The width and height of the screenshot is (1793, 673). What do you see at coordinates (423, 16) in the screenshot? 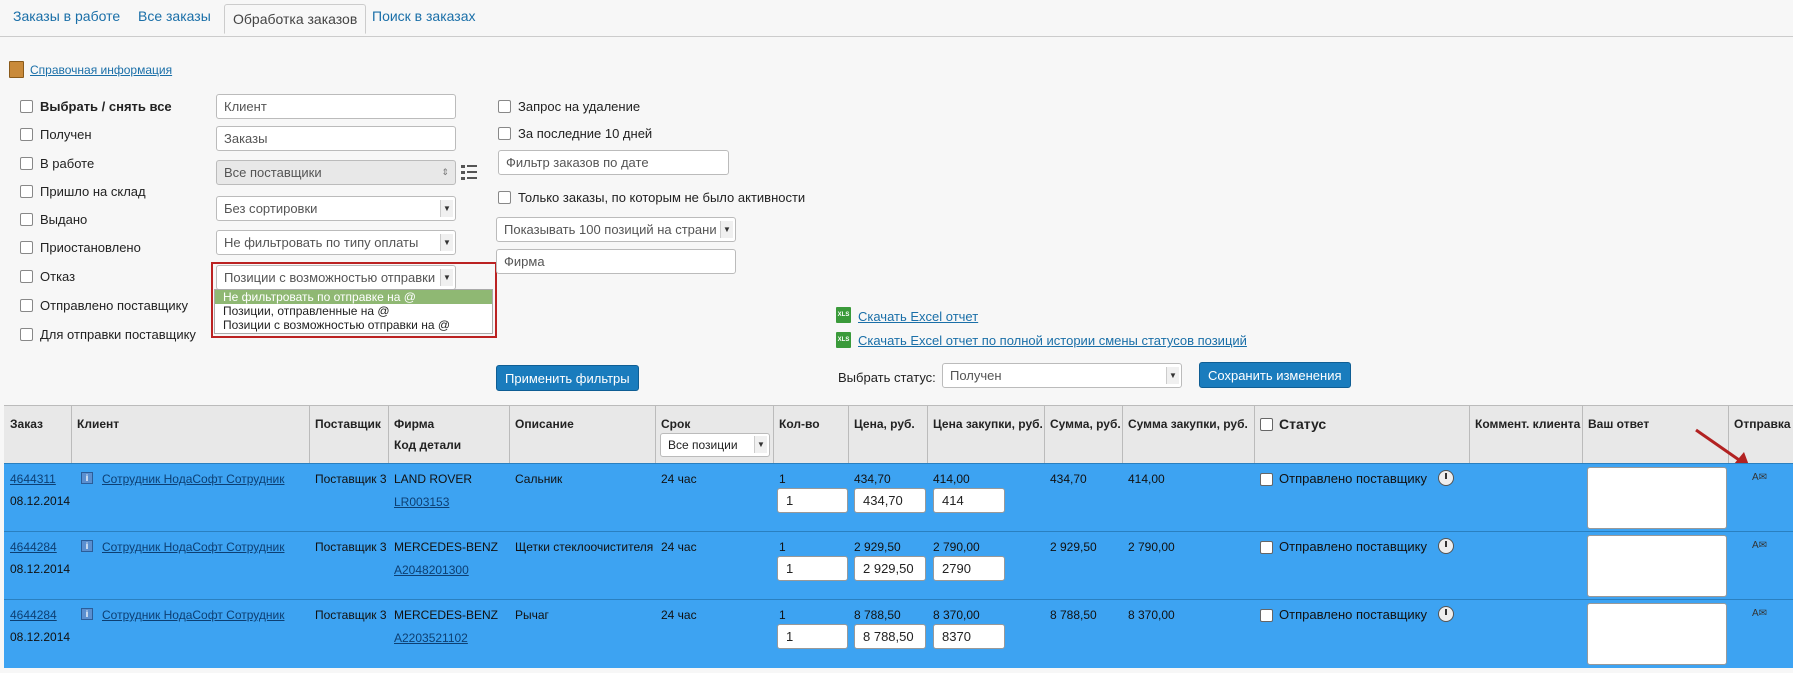
I see `tab-order-search: Поиск в заказах` at bounding box center [423, 16].